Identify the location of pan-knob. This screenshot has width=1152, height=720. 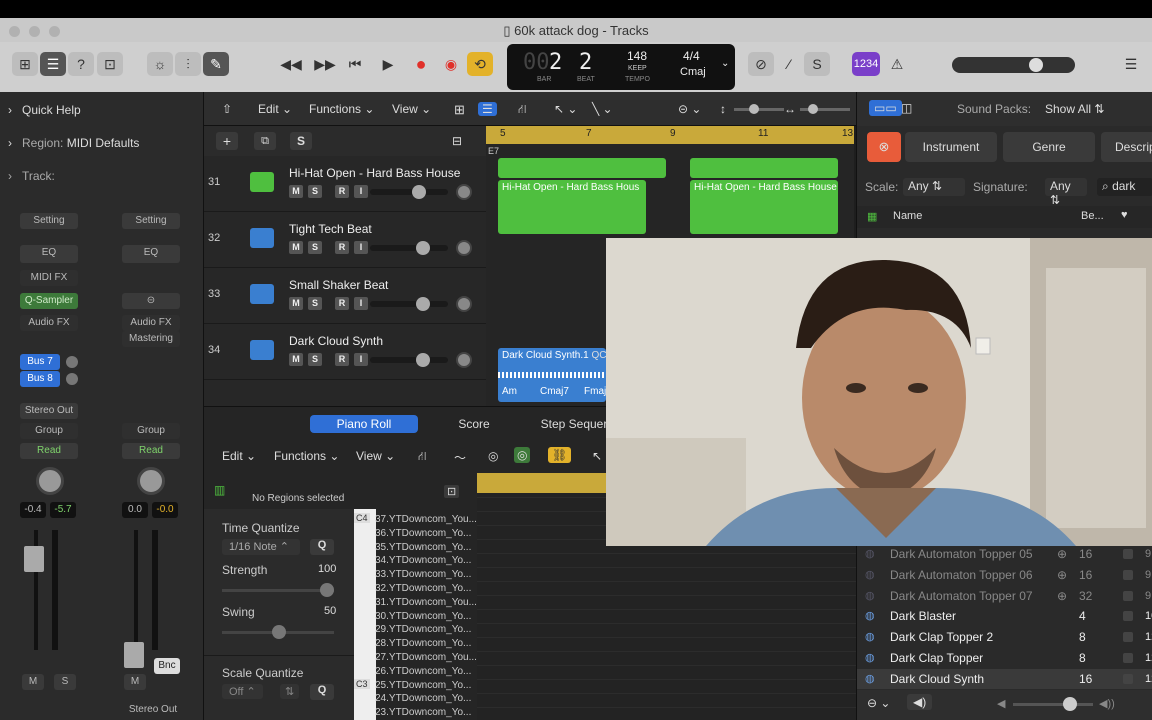
(151, 481).